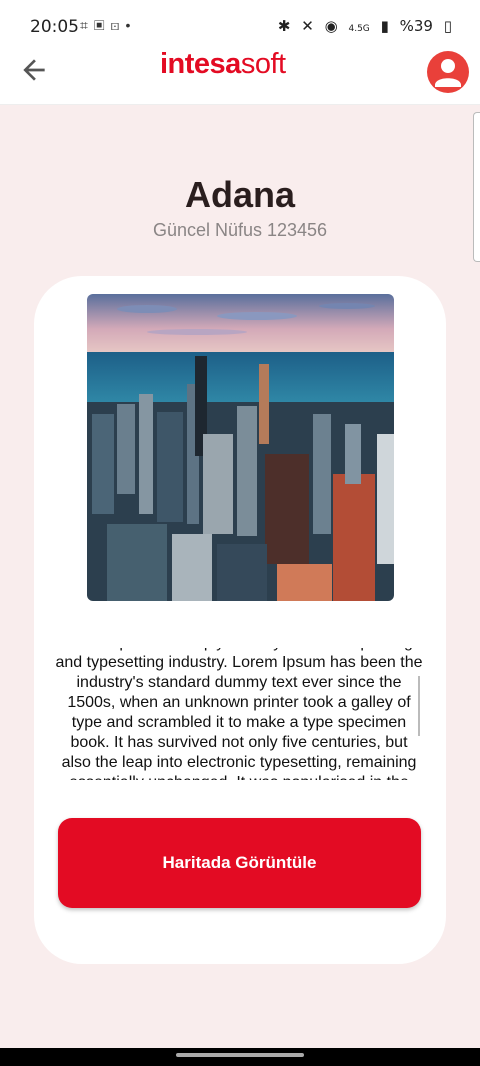 The height and width of the screenshot is (1066, 480). What do you see at coordinates (263, 64) in the screenshot?
I see `logo-suffix-text: soft` at bounding box center [263, 64].